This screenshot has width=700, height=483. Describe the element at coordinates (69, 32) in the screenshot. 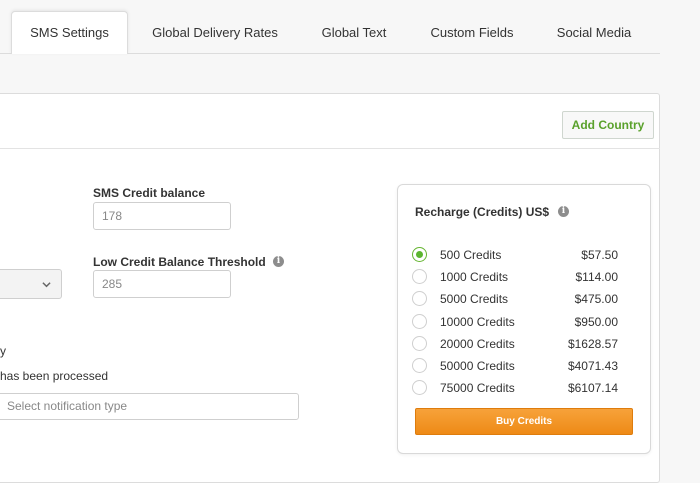

I see `tab-sms-settings: SMS Settings` at that location.